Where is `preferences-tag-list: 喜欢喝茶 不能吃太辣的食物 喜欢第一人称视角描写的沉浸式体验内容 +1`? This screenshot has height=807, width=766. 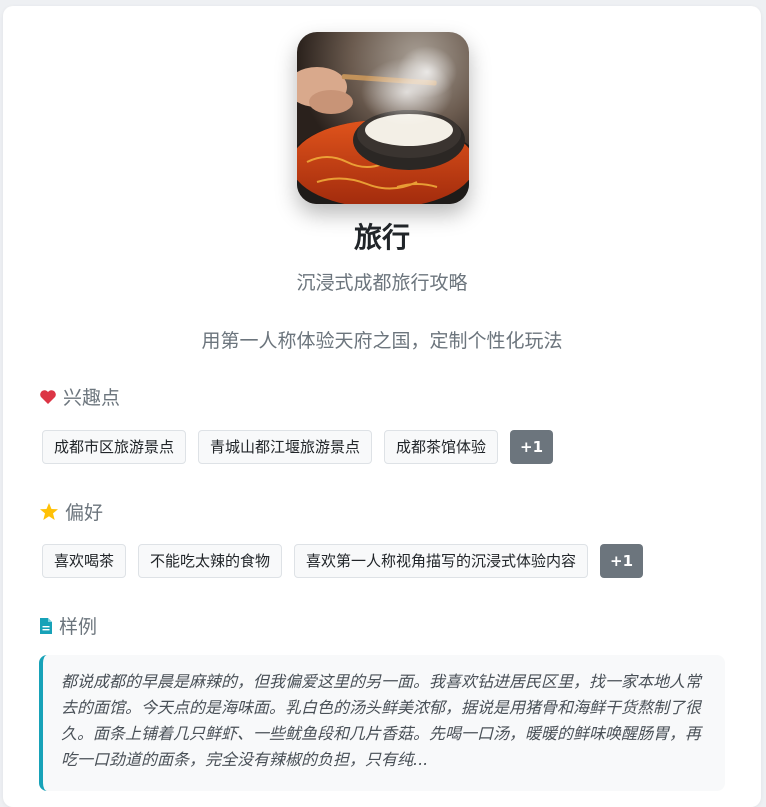 preferences-tag-list: 喜欢喝茶 不能吃太辣的食物 喜欢第一人称视角描写的沉浸式体验内容 +1 is located at coordinates (343, 561).